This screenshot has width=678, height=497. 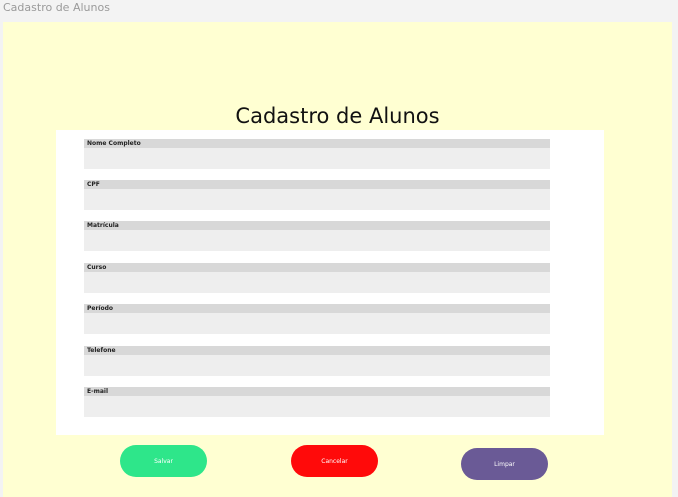 What do you see at coordinates (317, 240) in the screenshot?
I see `matricula-input` at bounding box center [317, 240].